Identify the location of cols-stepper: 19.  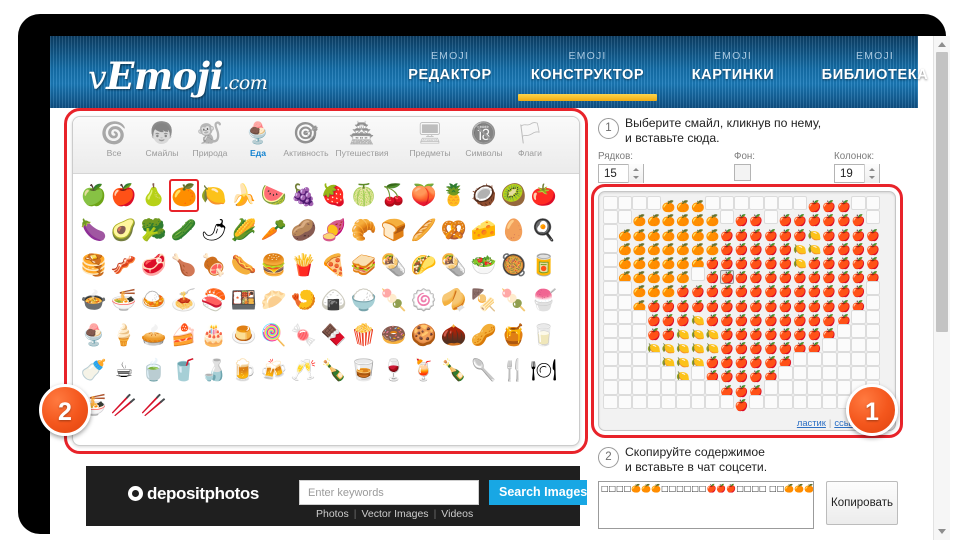
(857, 173).